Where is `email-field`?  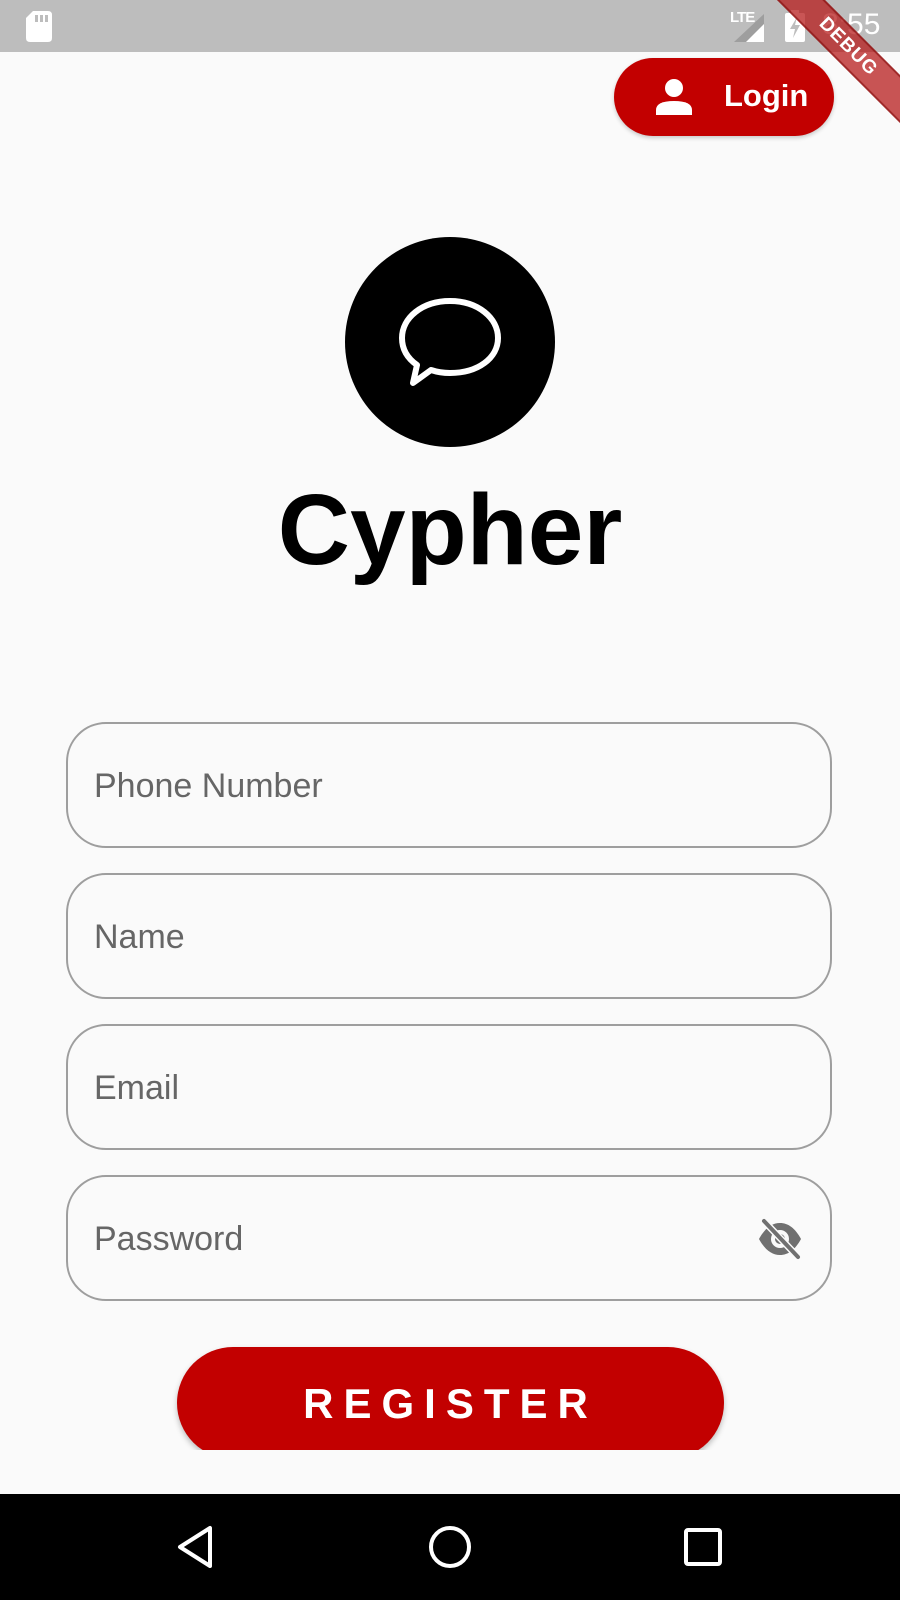 email-field is located at coordinates (449, 1087).